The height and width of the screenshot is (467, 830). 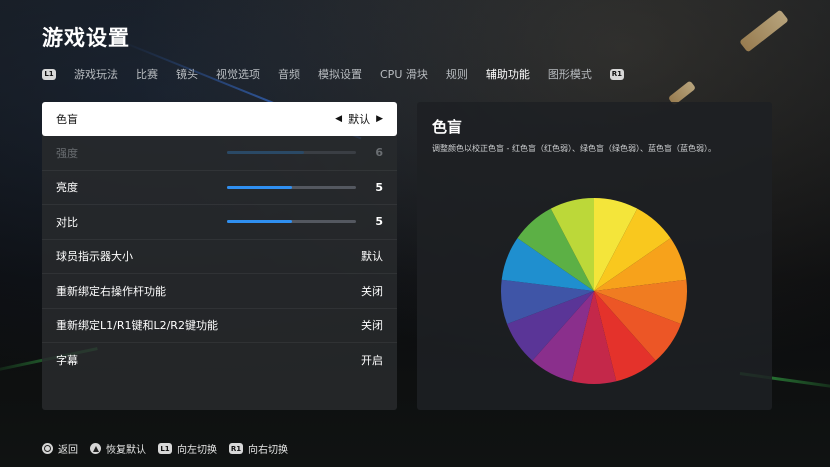 I want to click on triangle-button-icon, so click(x=95, y=448).